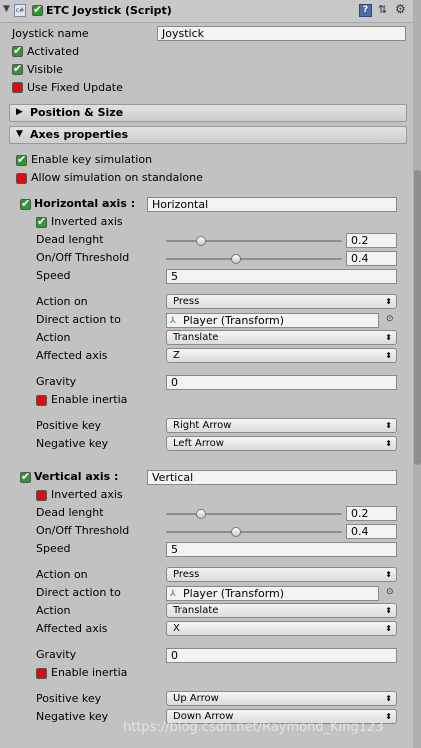  I want to click on horizontal-inertia-label: Enable inertia, so click(89, 399).